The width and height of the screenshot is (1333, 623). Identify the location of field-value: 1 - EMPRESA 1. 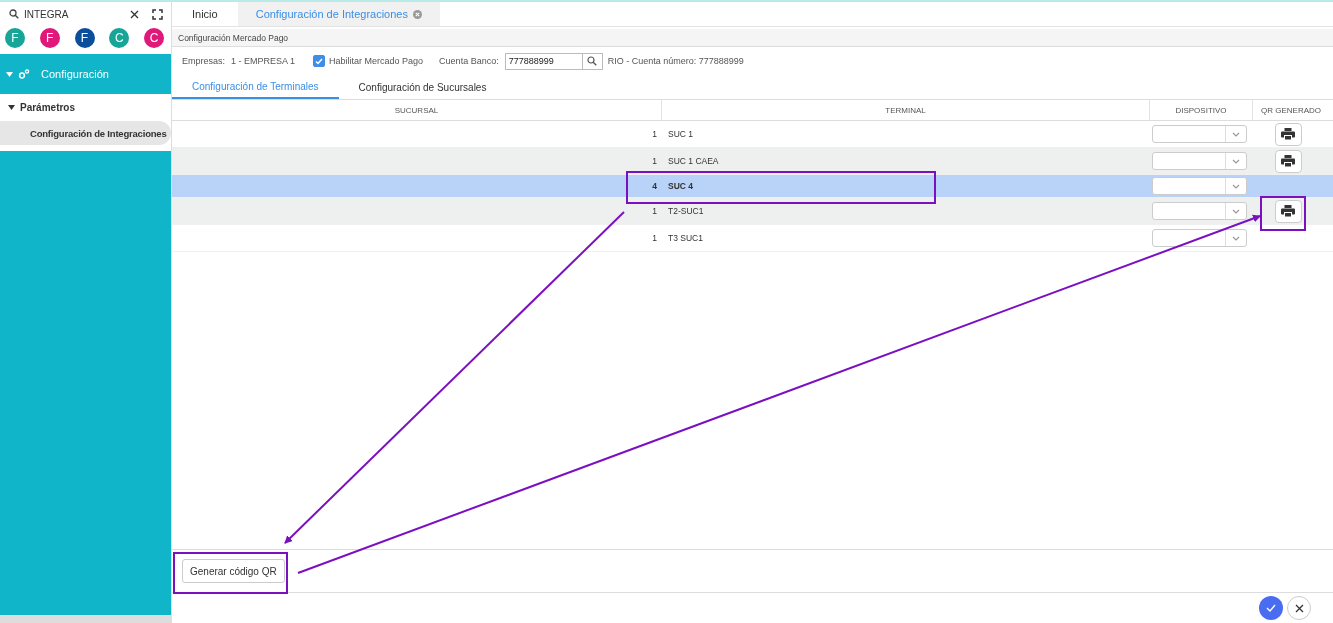
(263, 61).